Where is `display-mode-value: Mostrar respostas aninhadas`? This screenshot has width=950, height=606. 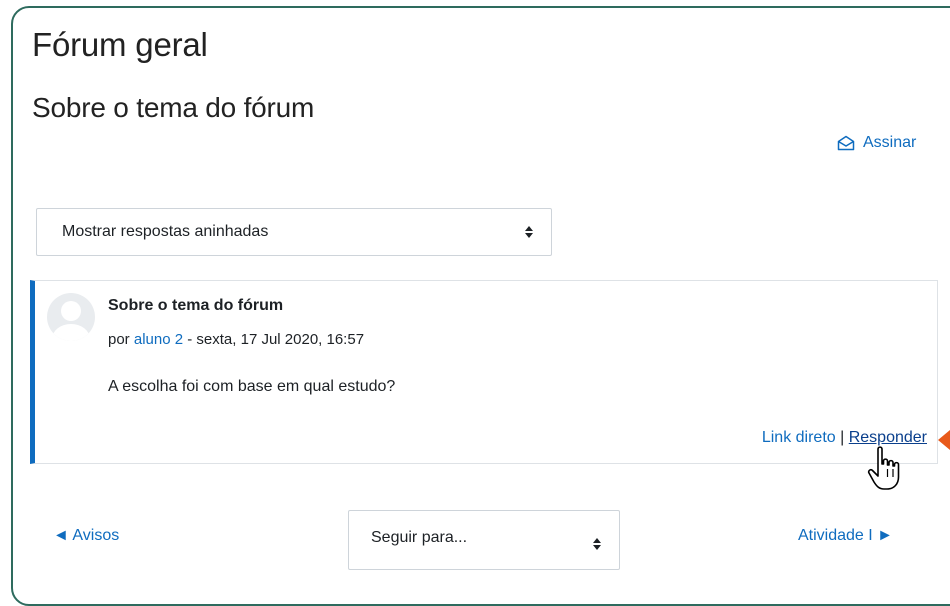 display-mode-value: Mostrar respostas aninhadas is located at coordinates (165, 231).